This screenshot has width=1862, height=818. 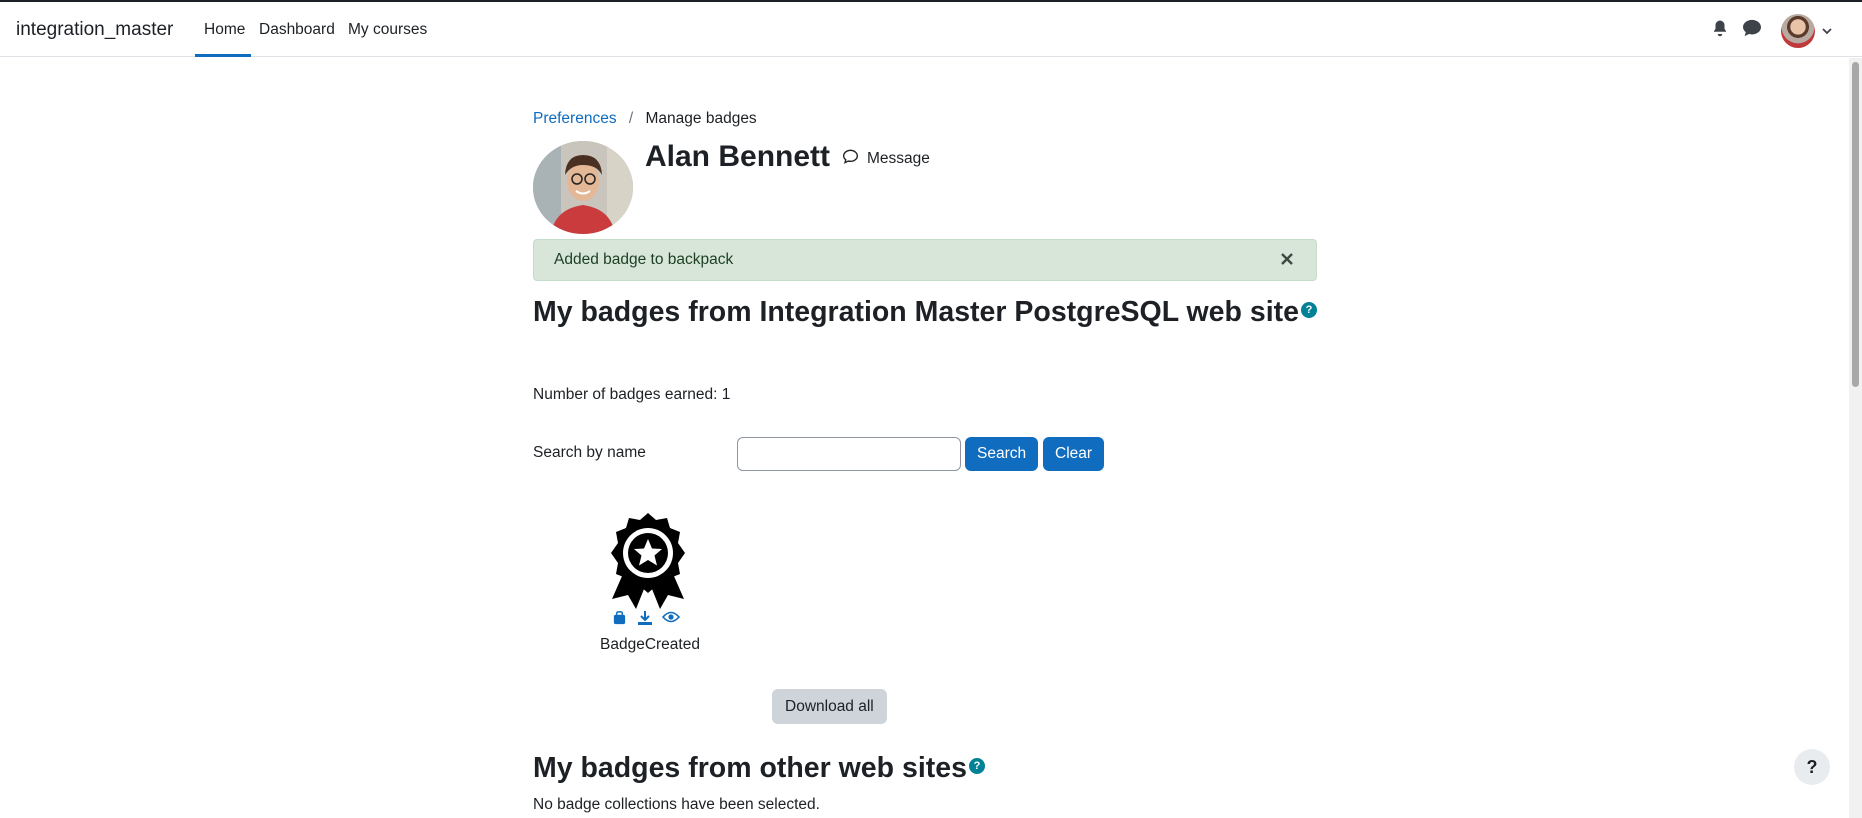 What do you see at coordinates (1798, 31) in the screenshot?
I see `user-avatar` at bounding box center [1798, 31].